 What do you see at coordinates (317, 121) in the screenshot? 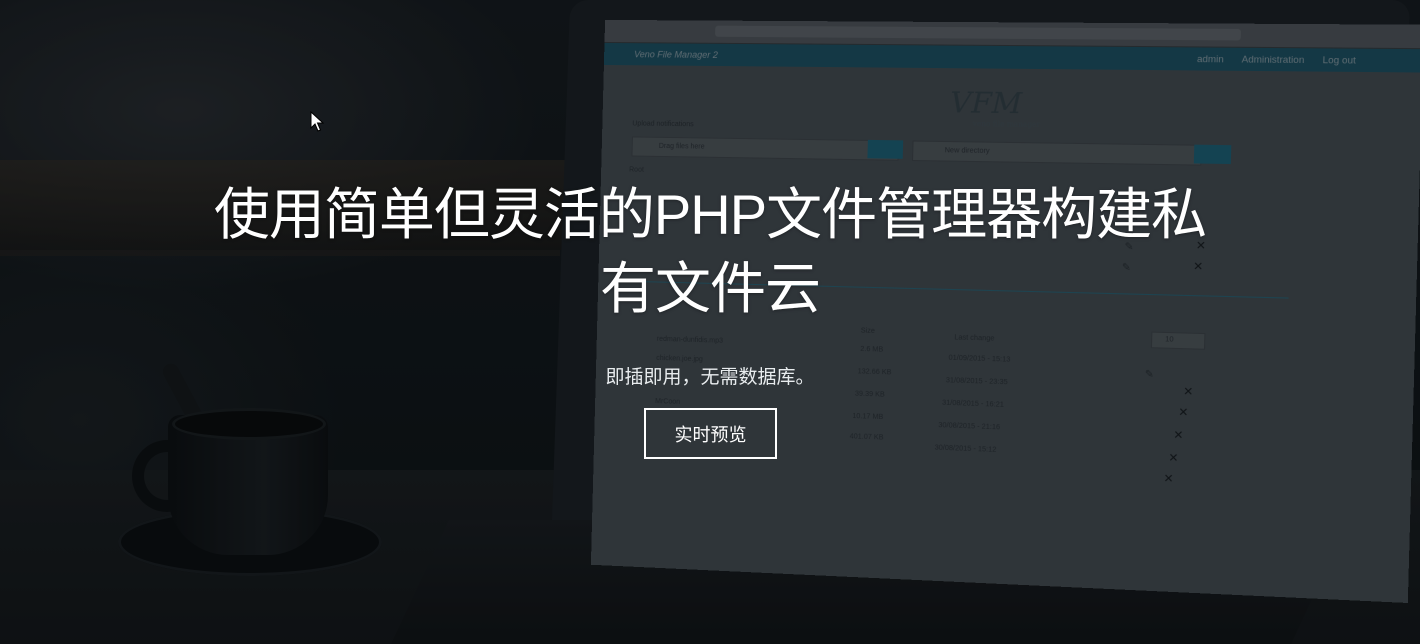
I see `mouse-cursor-icon` at bounding box center [317, 121].